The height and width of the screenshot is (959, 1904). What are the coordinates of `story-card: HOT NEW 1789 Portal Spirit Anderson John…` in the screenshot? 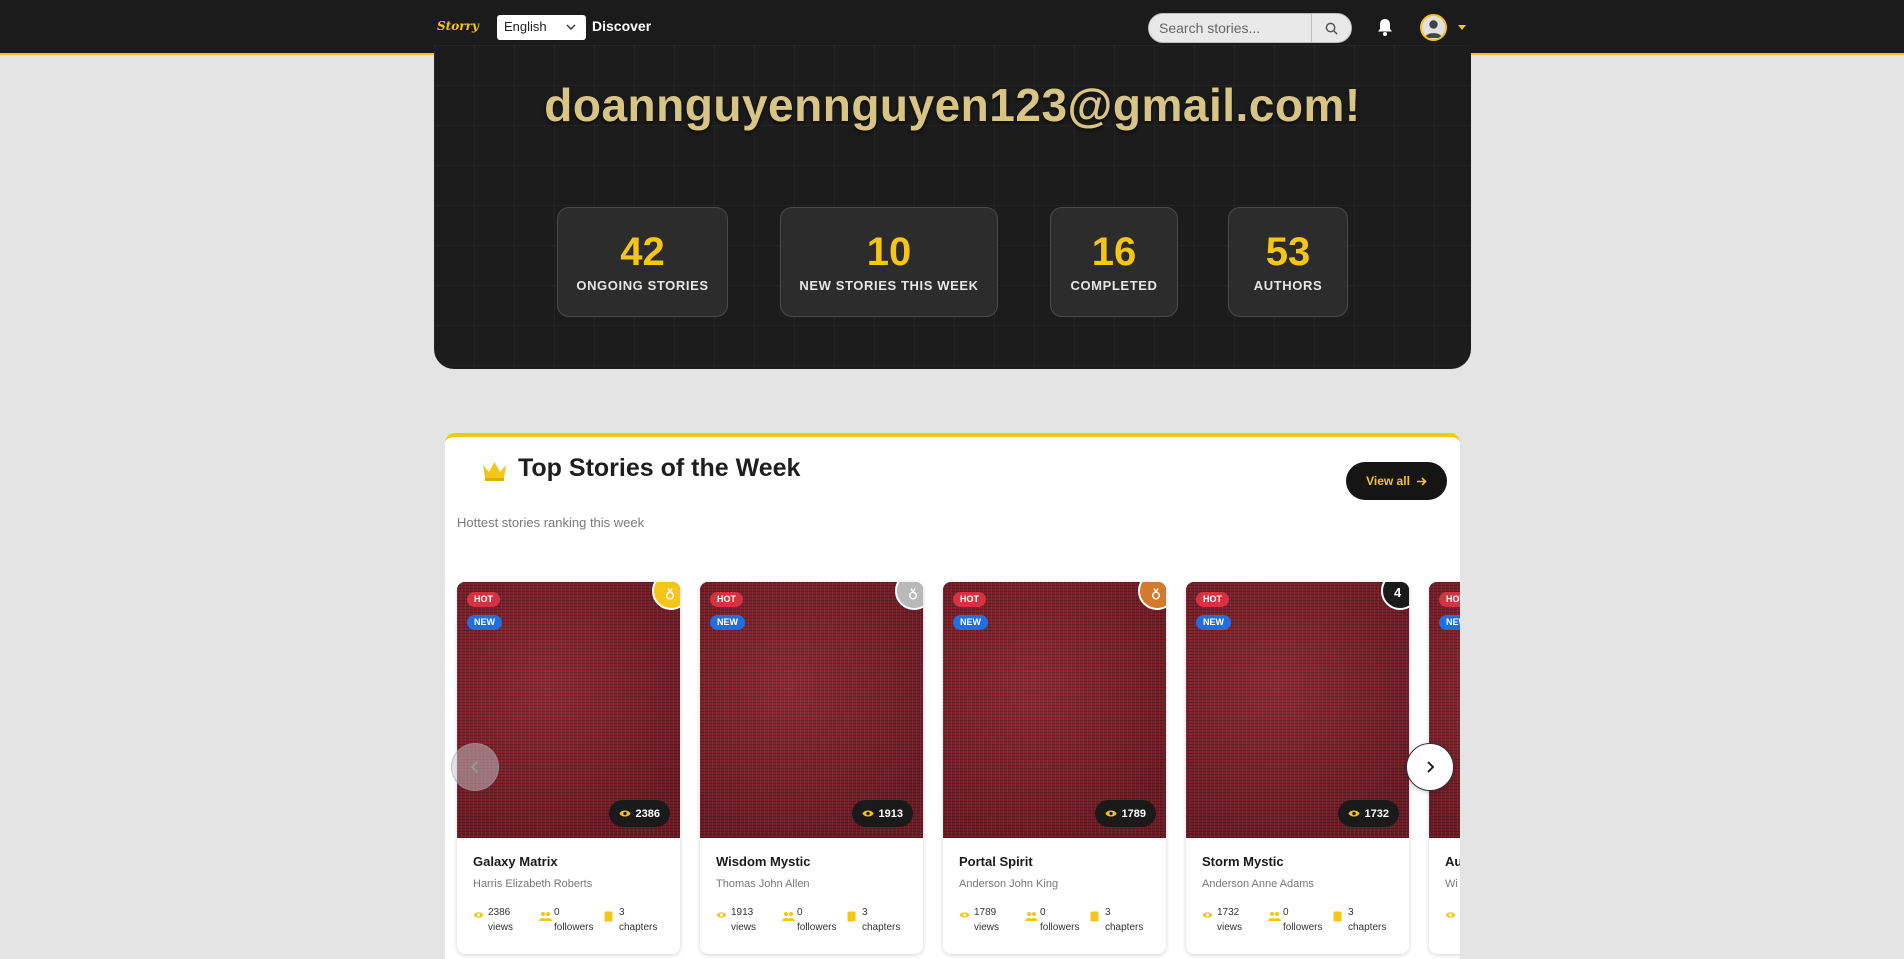 It's located at (1054, 768).